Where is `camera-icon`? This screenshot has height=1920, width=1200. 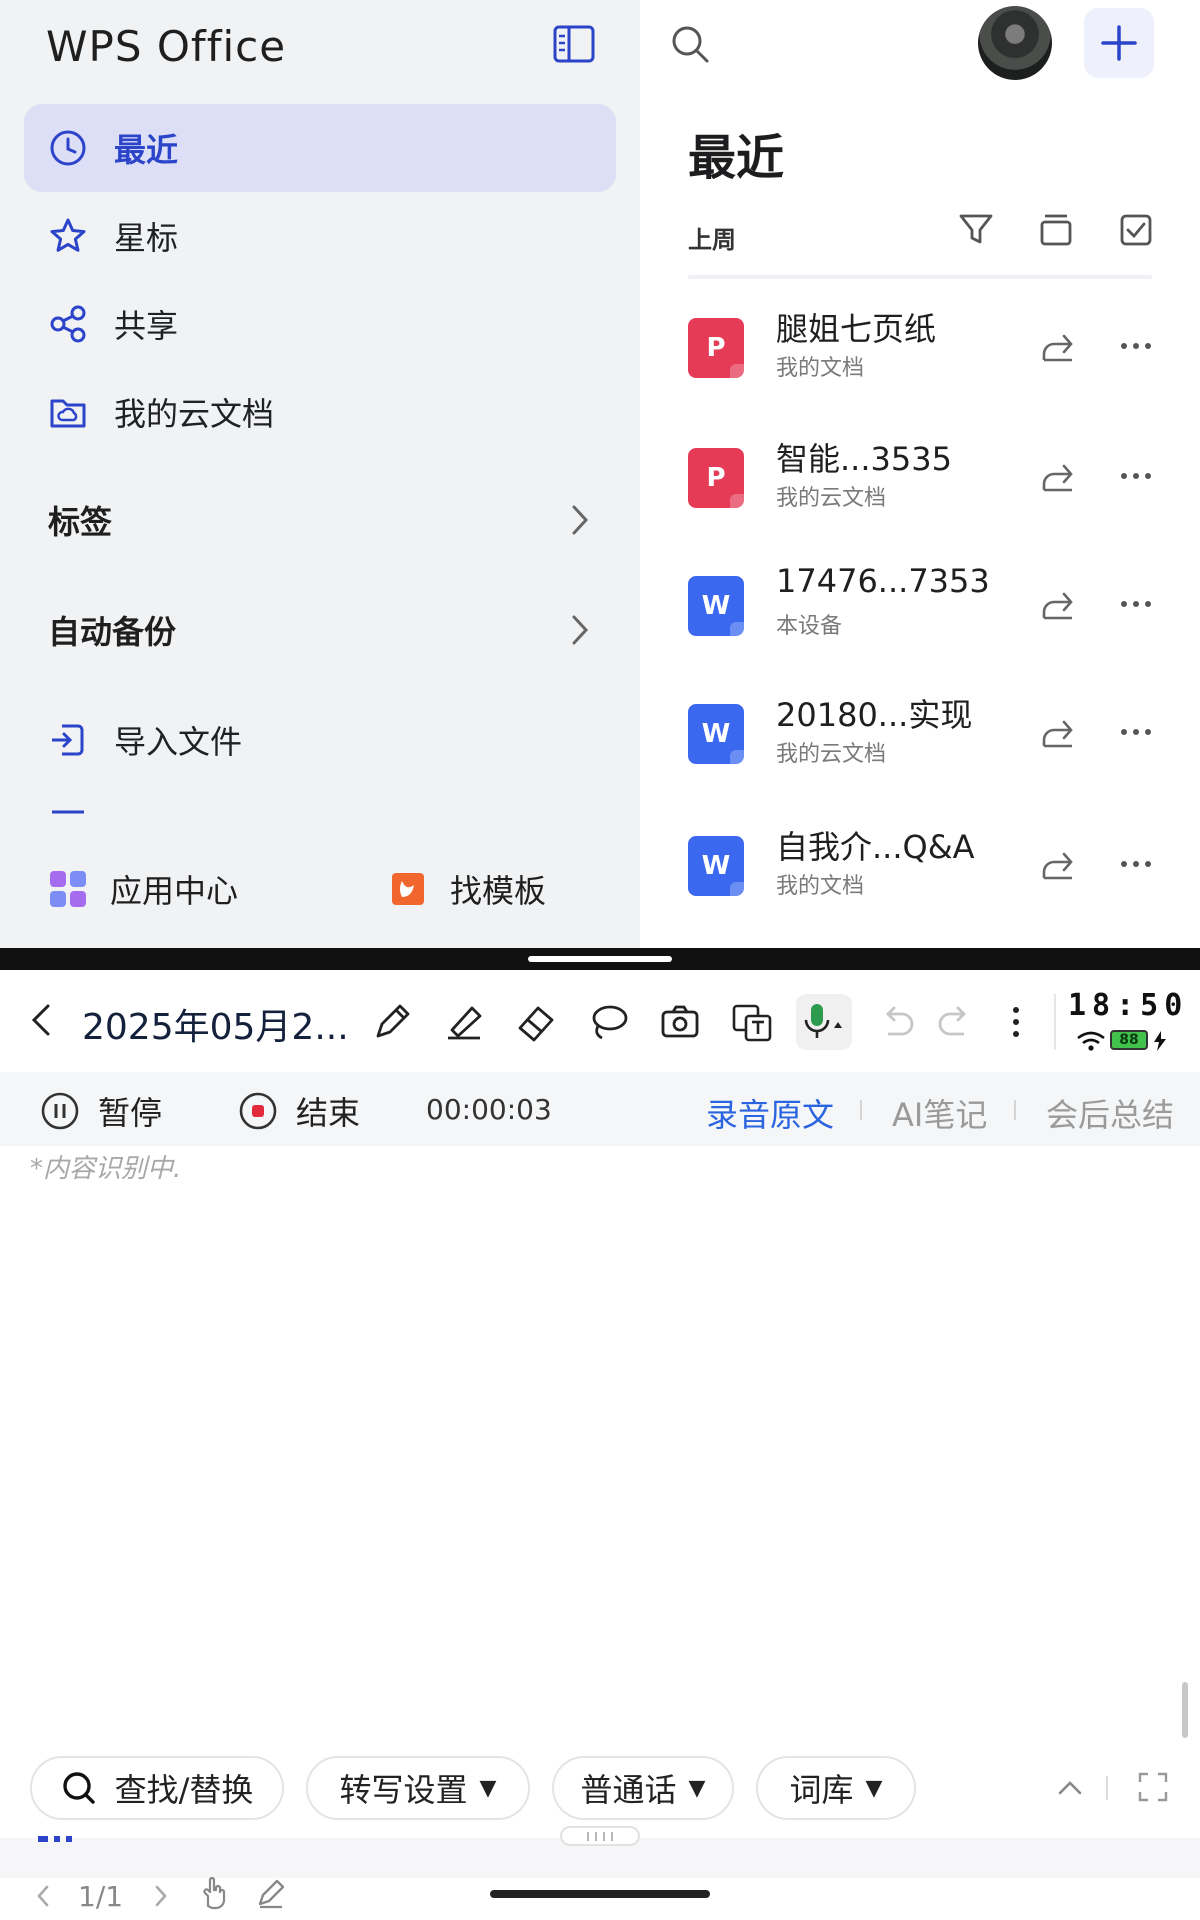 camera-icon is located at coordinates (680, 1022).